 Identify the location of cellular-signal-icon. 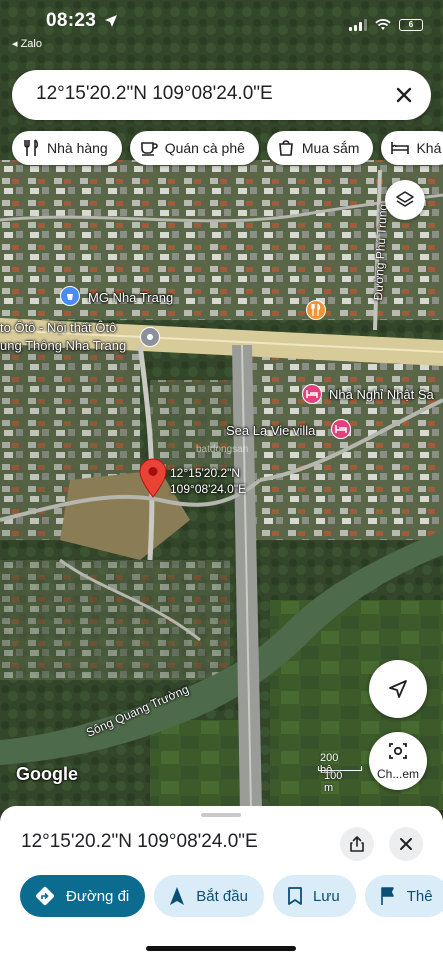
(358, 25).